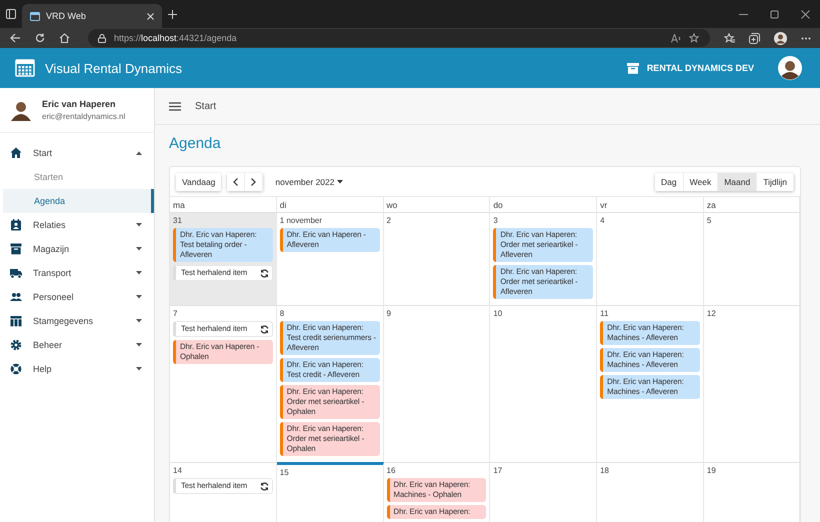  What do you see at coordinates (754, 38) in the screenshot?
I see `collections-icon` at bounding box center [754, 38].